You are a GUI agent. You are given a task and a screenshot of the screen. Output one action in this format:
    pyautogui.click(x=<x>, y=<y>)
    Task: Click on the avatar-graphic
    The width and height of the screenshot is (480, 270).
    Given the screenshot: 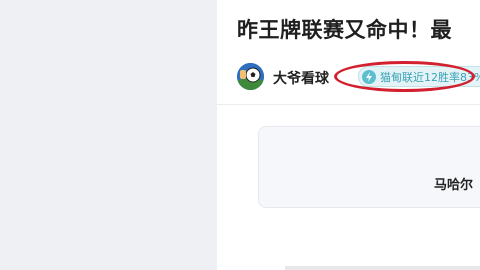 What is the action you would take?
    pyautogui.click(x=250, y=76)
    